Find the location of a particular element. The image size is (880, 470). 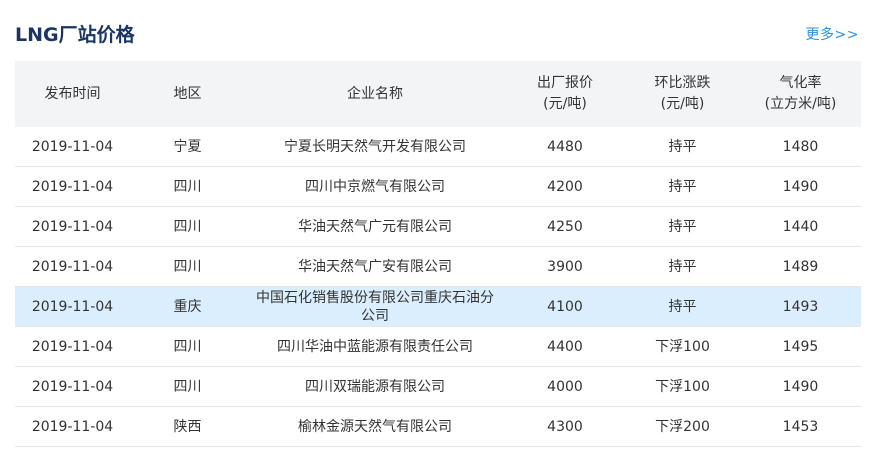

more-link: 更多>> is located at coordinates (832, 34).